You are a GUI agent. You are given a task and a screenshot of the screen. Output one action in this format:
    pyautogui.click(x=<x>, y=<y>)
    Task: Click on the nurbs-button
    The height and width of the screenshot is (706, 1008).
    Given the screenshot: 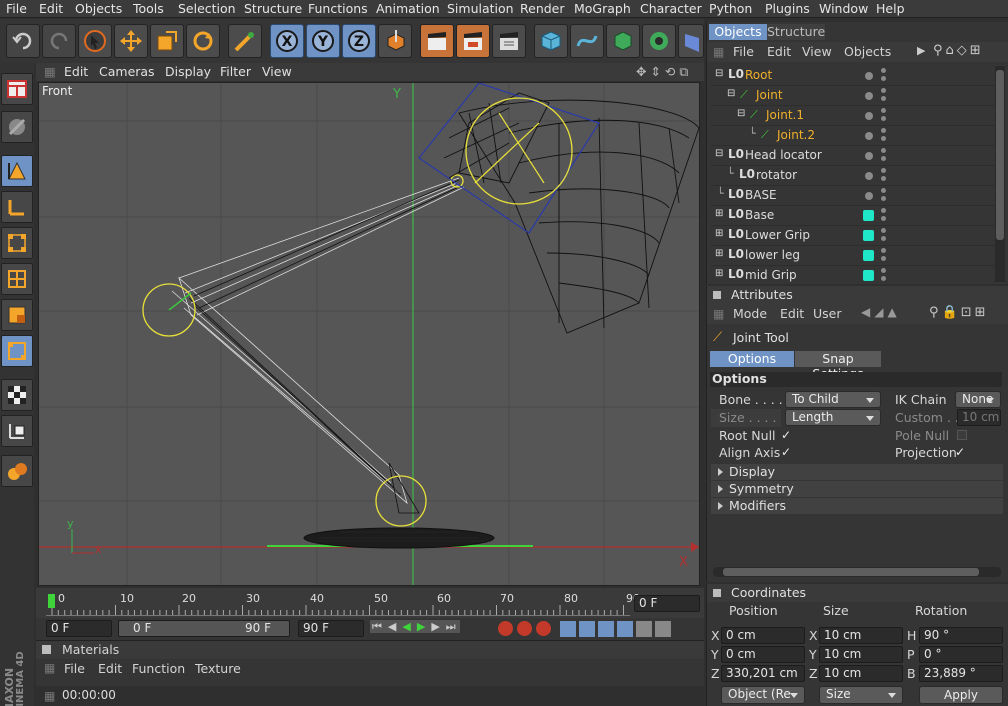 What is the action you would take?
    pyautogui.click(x=623, y=41)
    